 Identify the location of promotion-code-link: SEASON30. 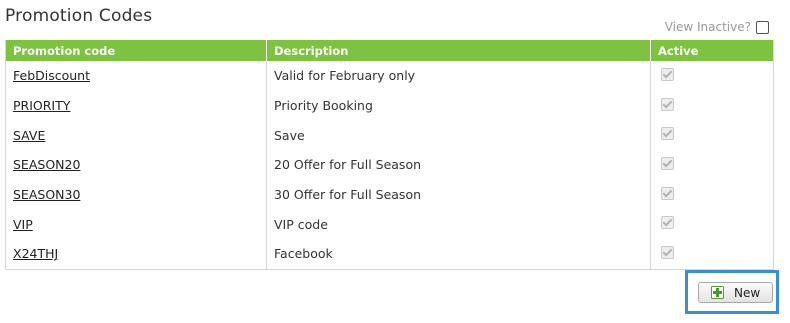
(46, 194).